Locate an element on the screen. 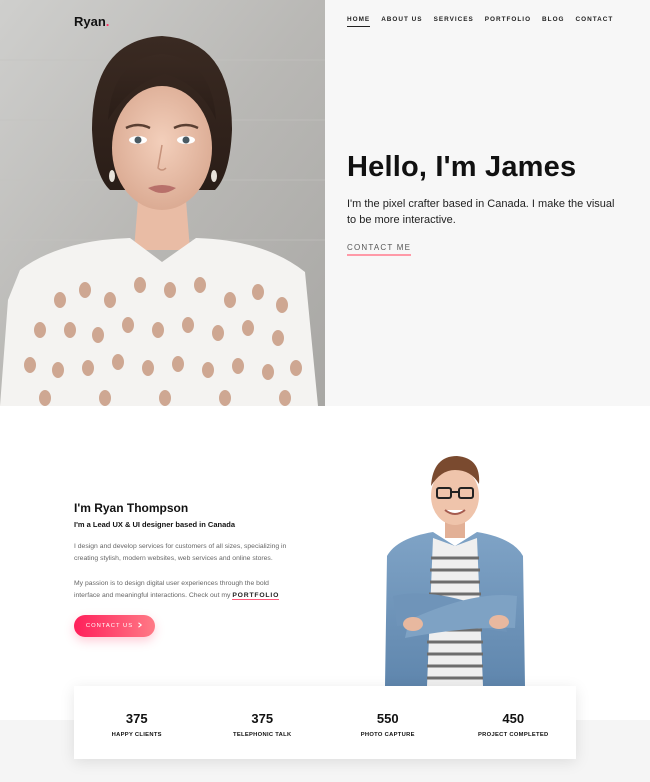 This screenshot has height=782, width=650. stat-label: Project Completed is located at coordinates (513, 735).